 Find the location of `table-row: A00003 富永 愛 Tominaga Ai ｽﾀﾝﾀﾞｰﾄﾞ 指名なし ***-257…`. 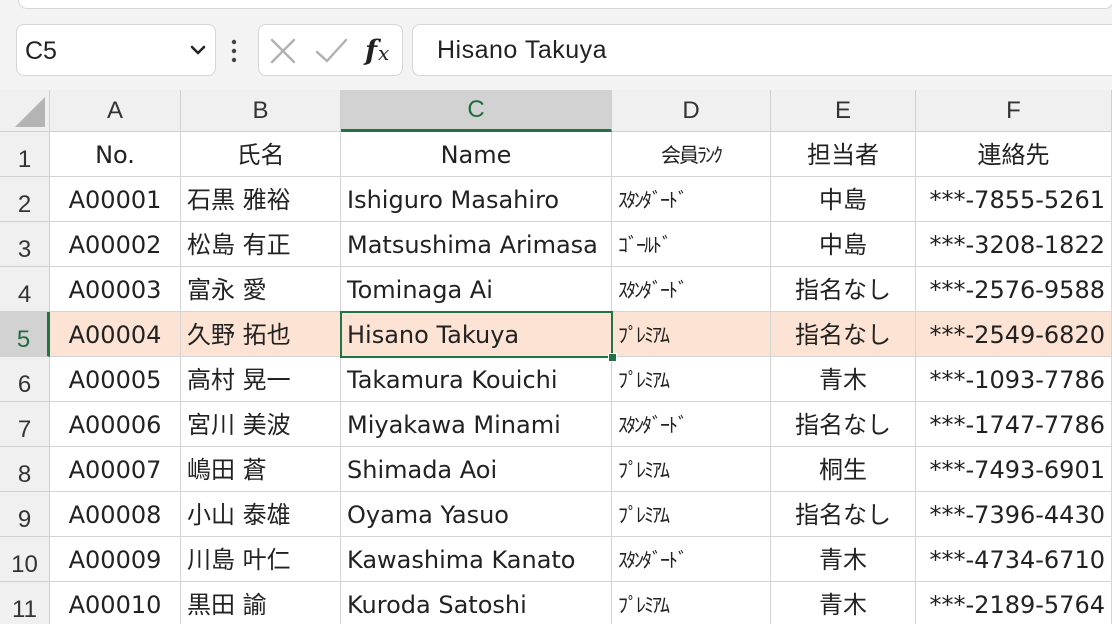

table-row: A00003 富永 愛 Tominaga Ai ｽﾀﾝﾀﾞｰﾄﾞ 指名なし ***-257… is located at coordinates (581, 289).